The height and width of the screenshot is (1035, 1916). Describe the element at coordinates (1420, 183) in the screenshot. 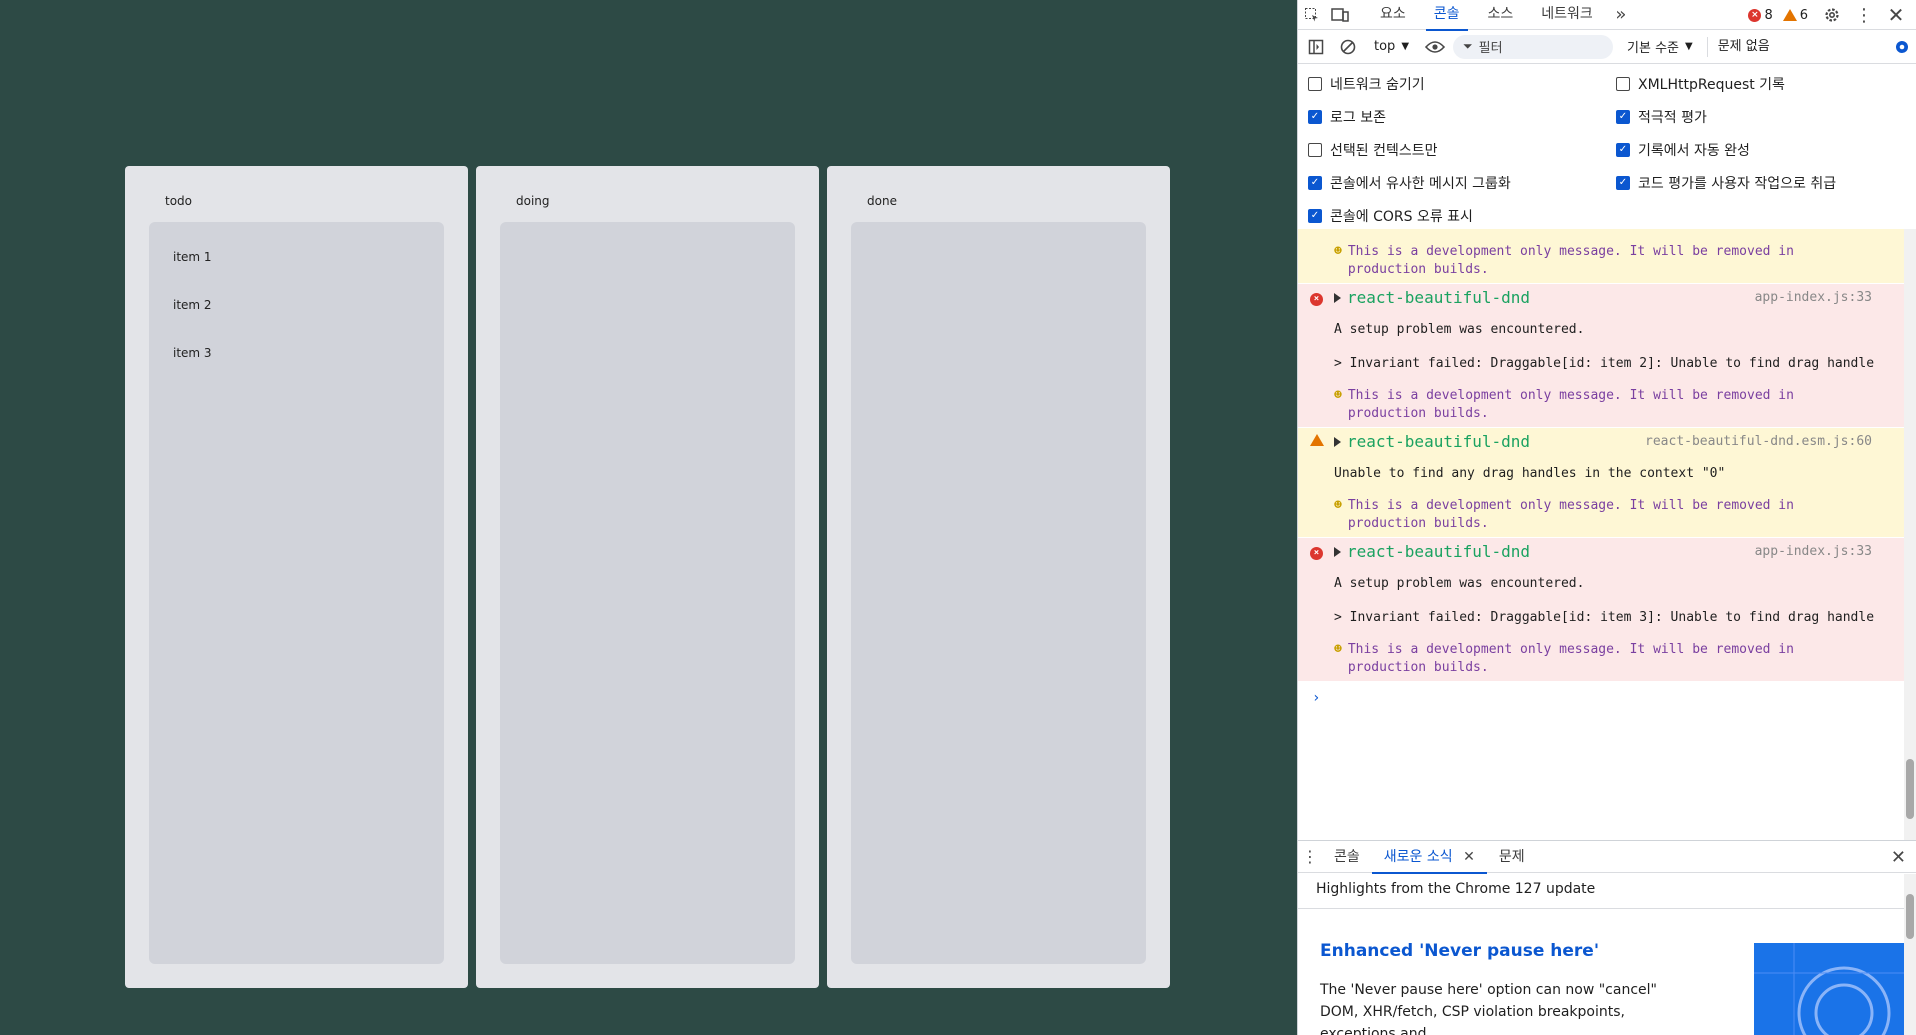

I see `setting-label: 콘솔에서 유사한 메시지 그룹화` at that location.